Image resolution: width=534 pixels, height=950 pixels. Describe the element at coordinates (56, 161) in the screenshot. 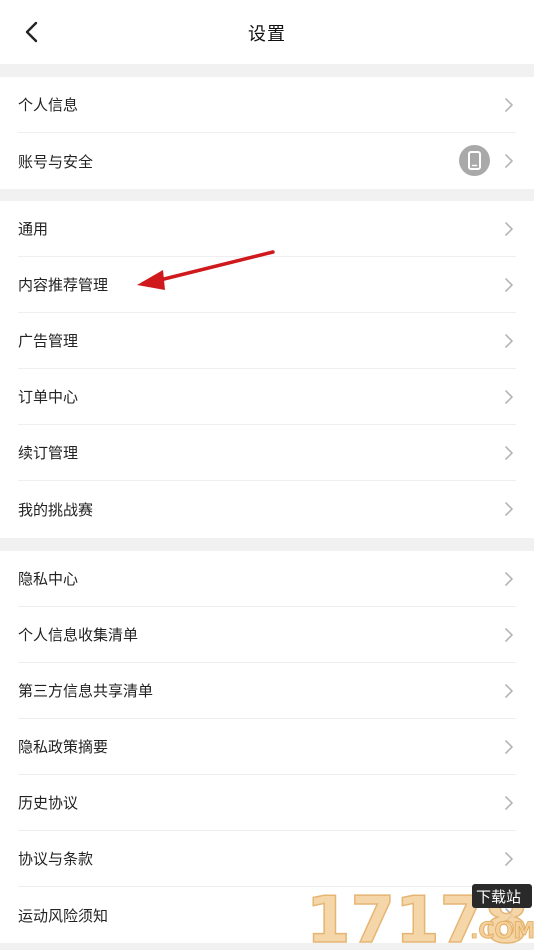

I see `settings-item-label: 账号与安全` at that location.